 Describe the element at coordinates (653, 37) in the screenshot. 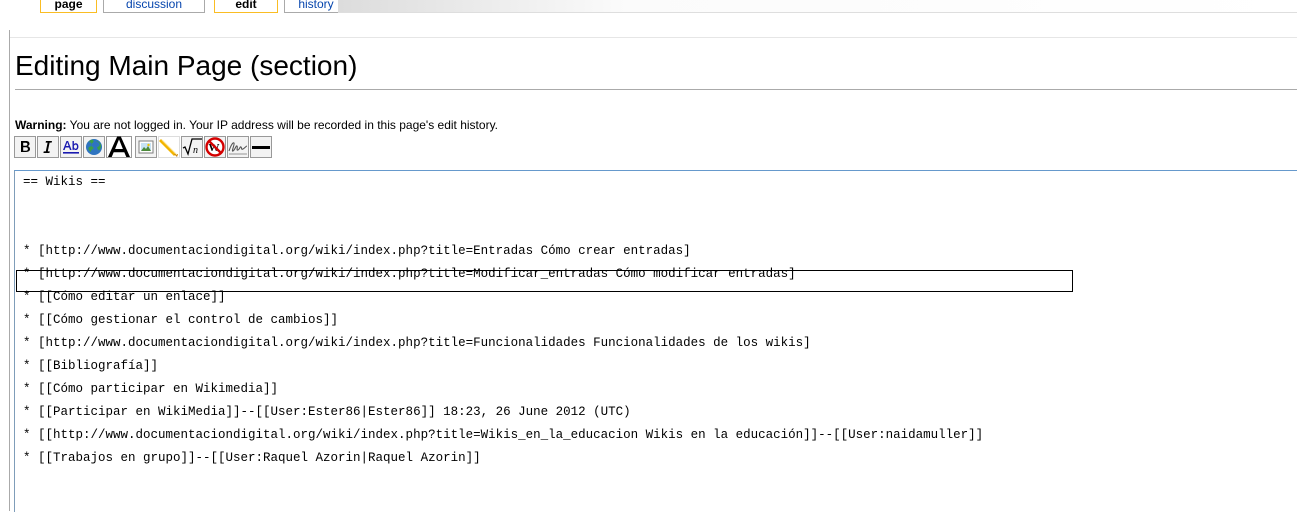

I see `header-divider` at that location.